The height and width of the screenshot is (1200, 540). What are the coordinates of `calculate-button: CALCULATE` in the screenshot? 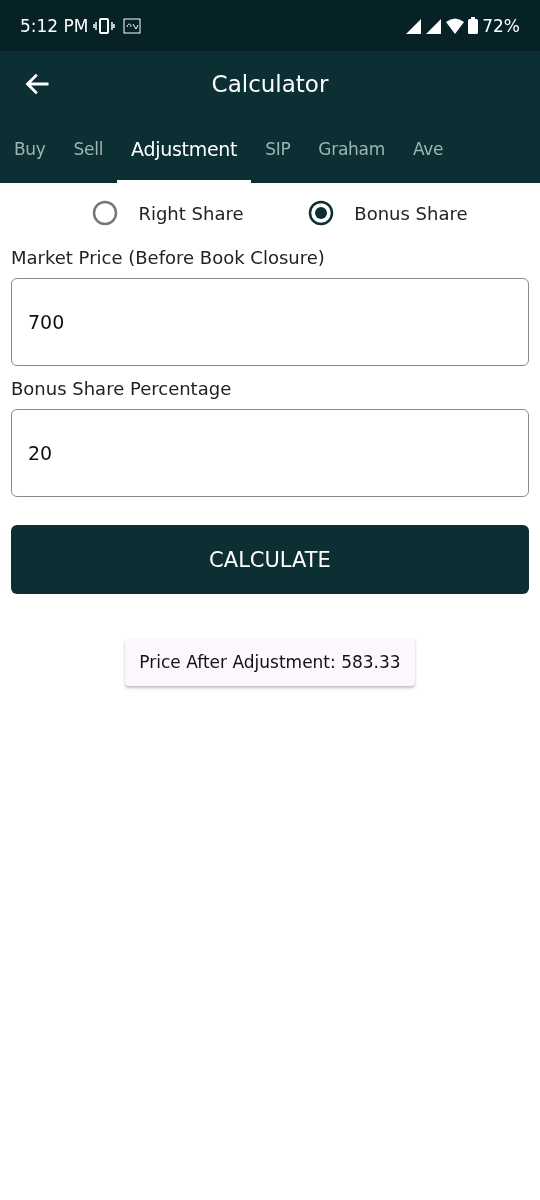 It's located at (270, 559).